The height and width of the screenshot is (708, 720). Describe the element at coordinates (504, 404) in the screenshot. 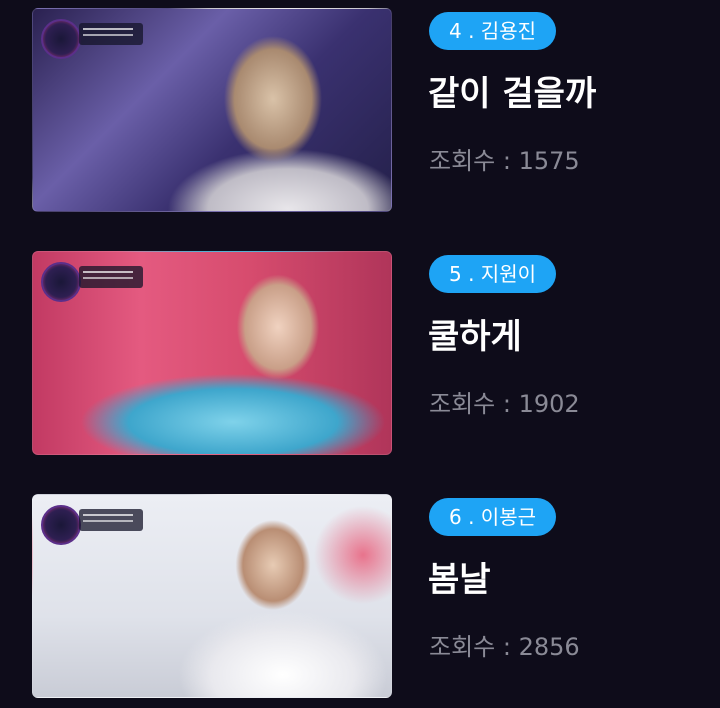

I see `view-count: 조회수 : 1902` at that location.